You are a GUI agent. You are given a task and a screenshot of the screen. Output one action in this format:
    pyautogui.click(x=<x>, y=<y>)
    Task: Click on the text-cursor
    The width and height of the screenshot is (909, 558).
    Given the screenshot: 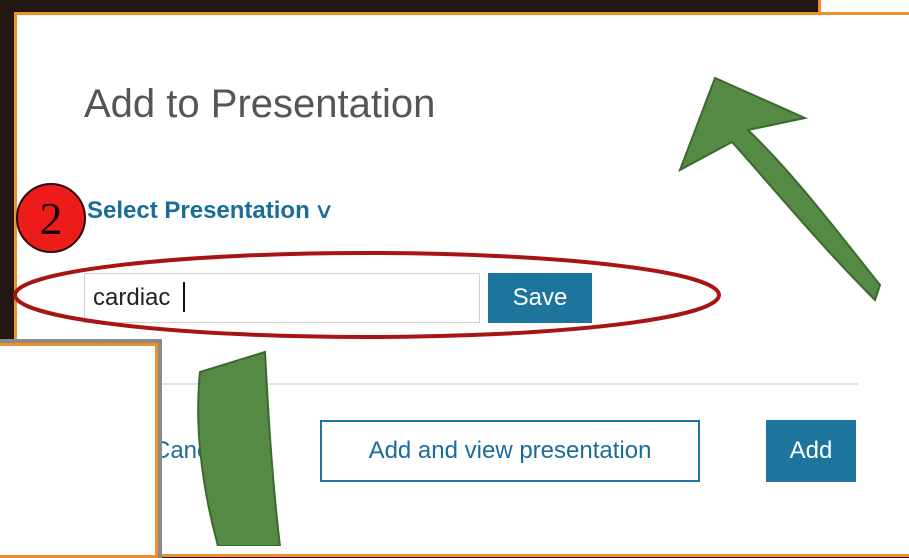 What is the action you would take?
    pyautogui.click(x=184, y=297)
    